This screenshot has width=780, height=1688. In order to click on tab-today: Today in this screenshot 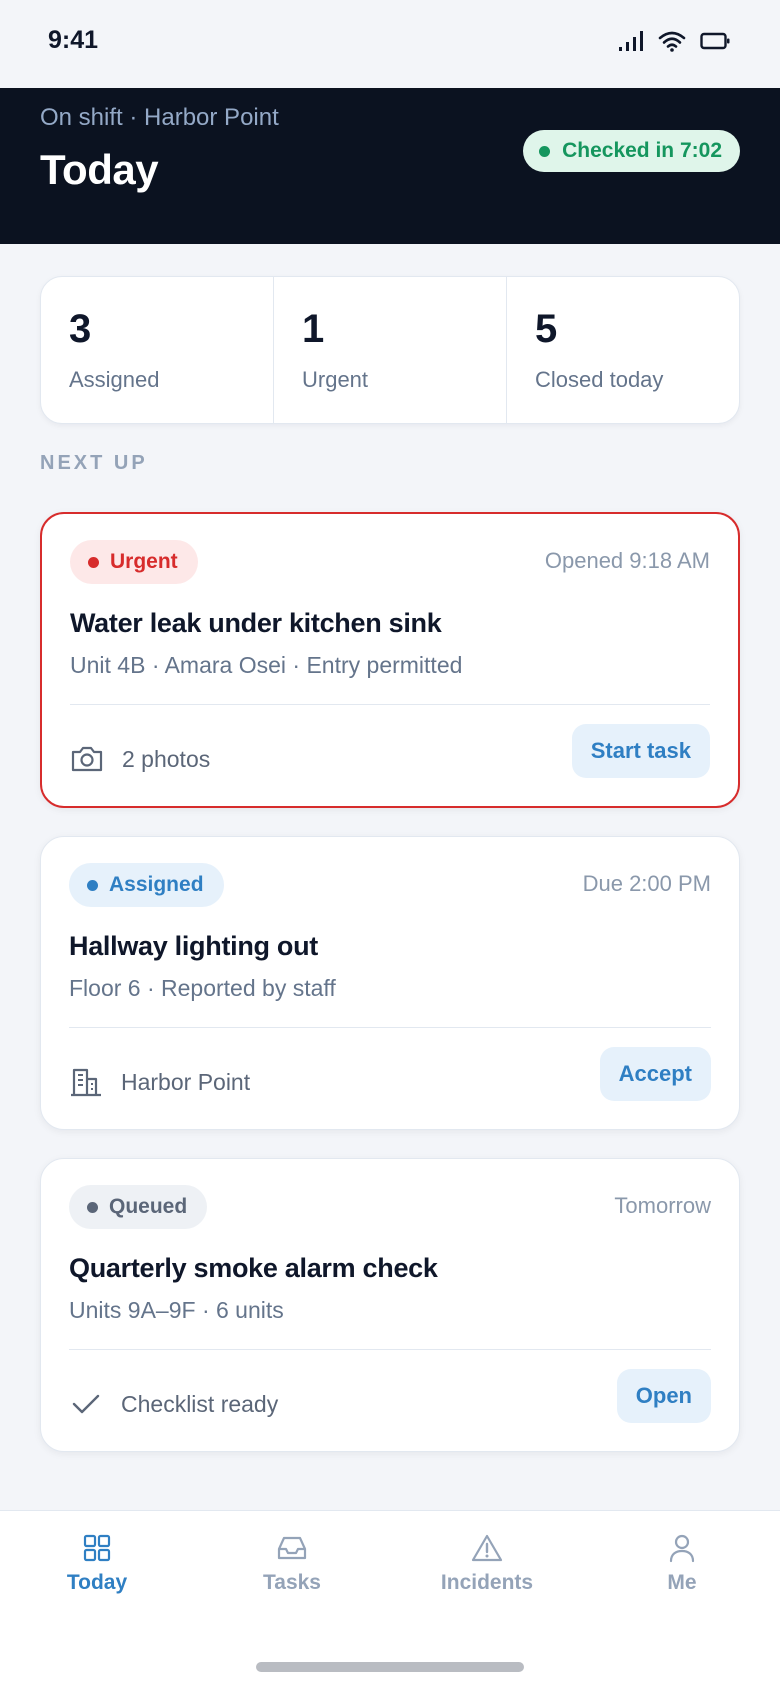, I will do `click(97, 1564)`.